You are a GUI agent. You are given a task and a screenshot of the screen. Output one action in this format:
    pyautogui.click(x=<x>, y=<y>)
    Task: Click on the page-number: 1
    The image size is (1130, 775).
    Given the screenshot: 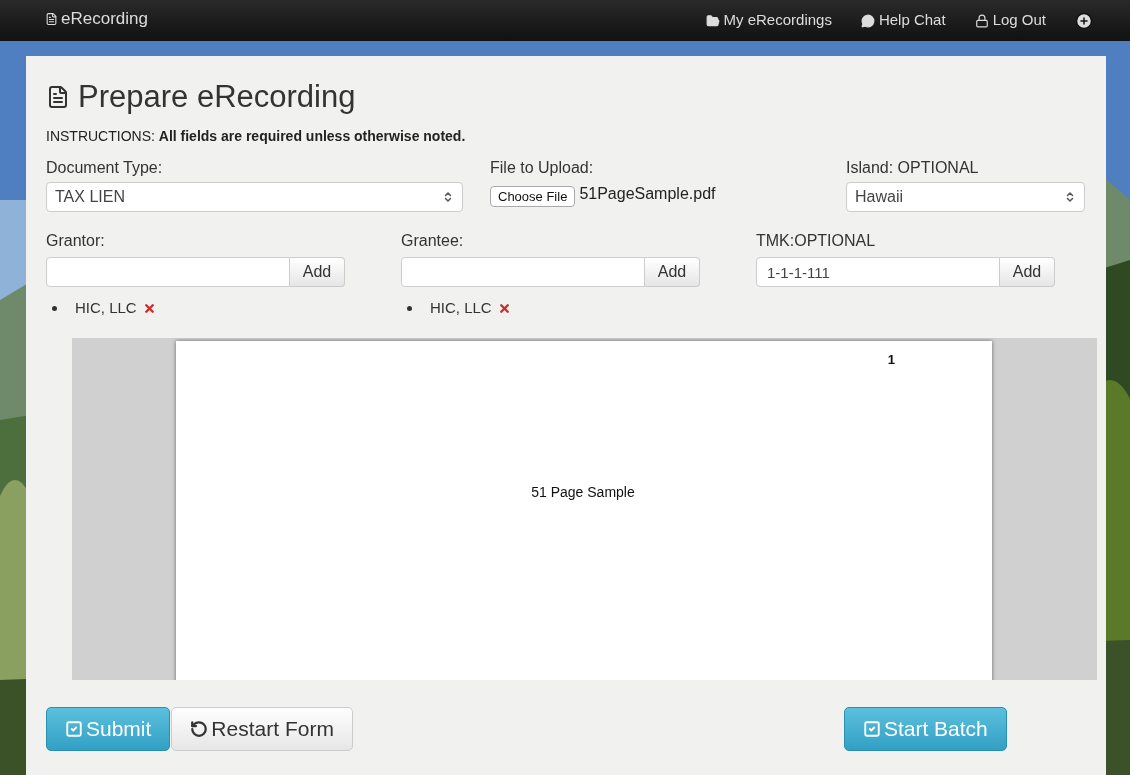 What is the action you would take?
    pyautogui.click(x=891, y=360)
    